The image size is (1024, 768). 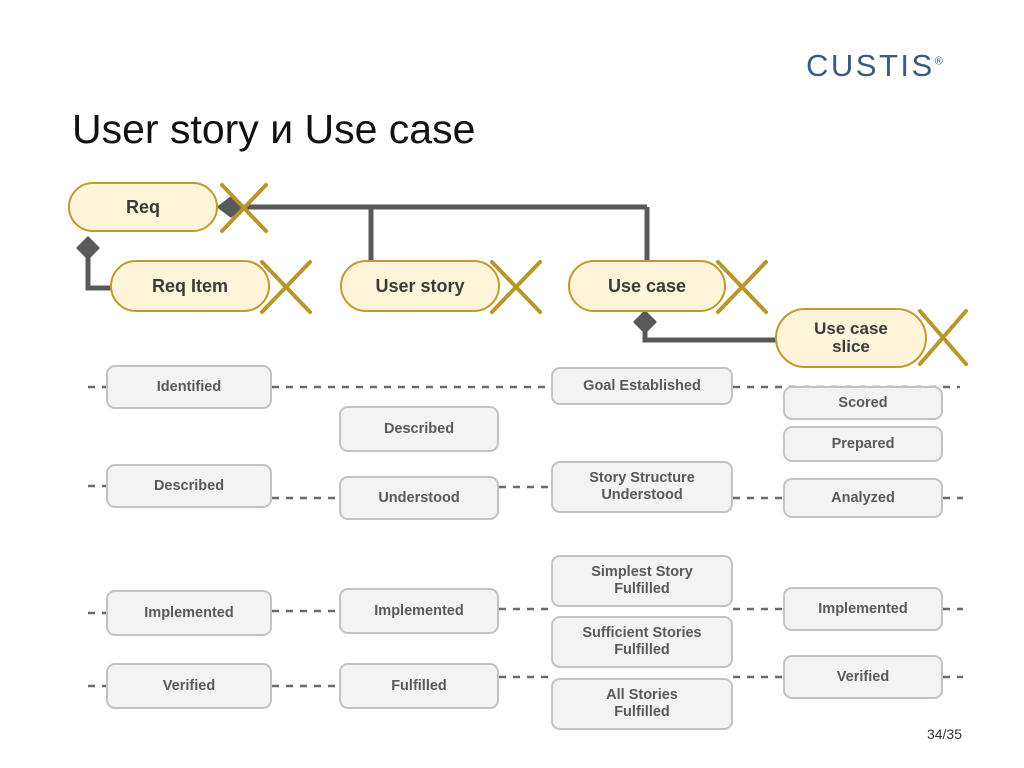 What do you see at coordinates (863, 403) in the screenshot?
I see `state-box: Scored` at bounding box center [863, 403].